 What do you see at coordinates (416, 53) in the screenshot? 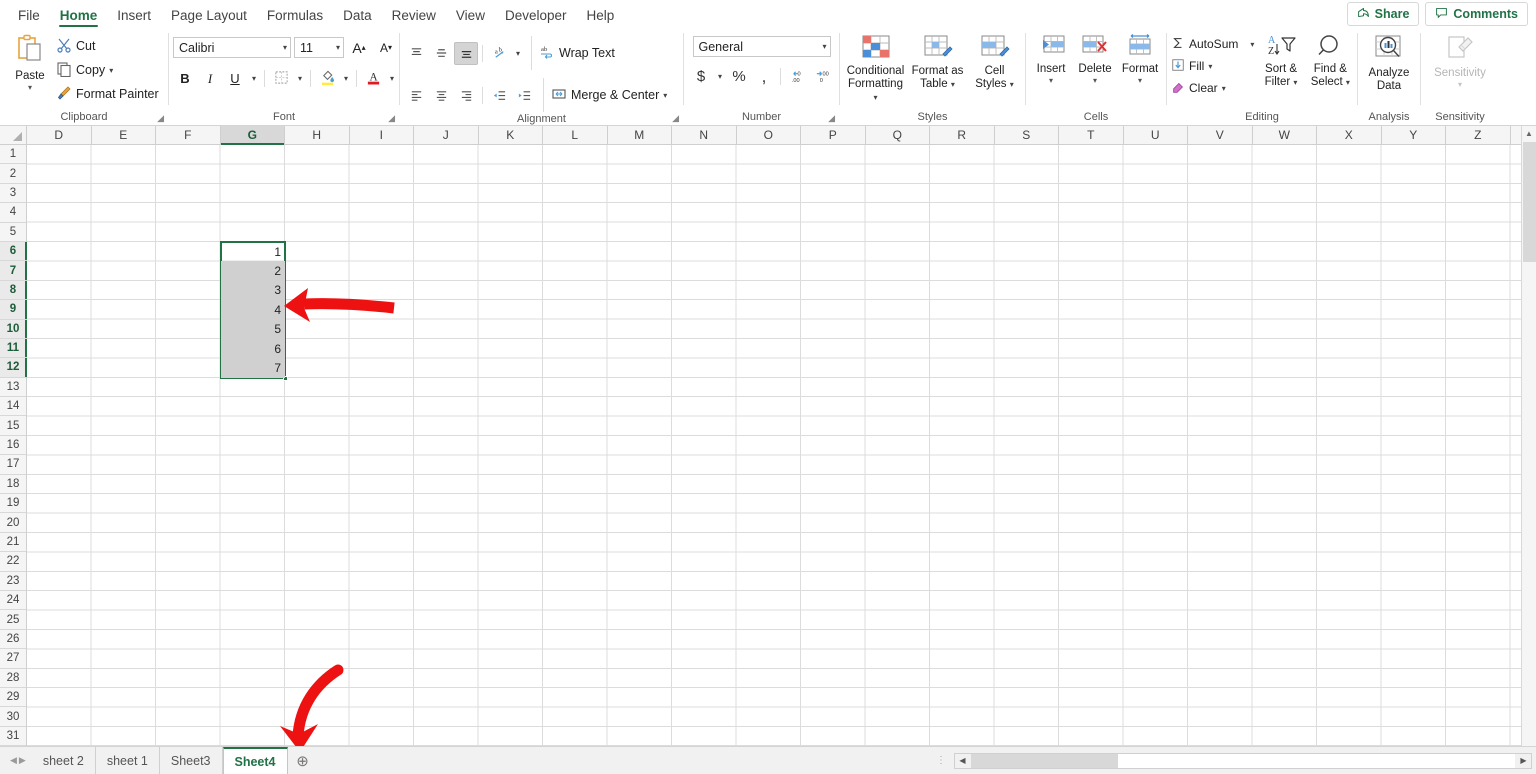
I see `align-top-button` at bounding box center [416, 53].